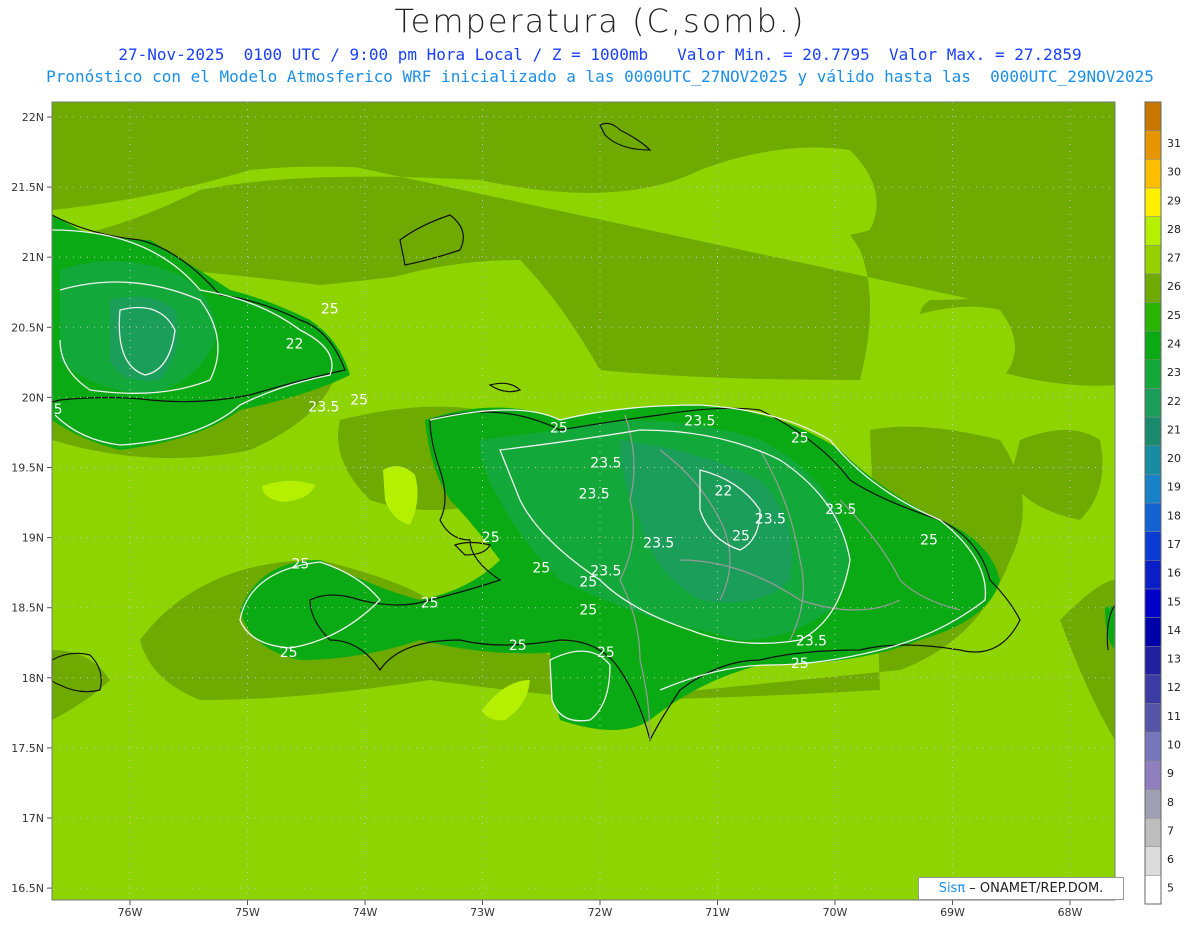 Image resolution: width=1200 pixels, height=927 pixels. Describe the element at coordinates (1174, 687) in the screenshot. I see `colorbar-label: 12` at that location.